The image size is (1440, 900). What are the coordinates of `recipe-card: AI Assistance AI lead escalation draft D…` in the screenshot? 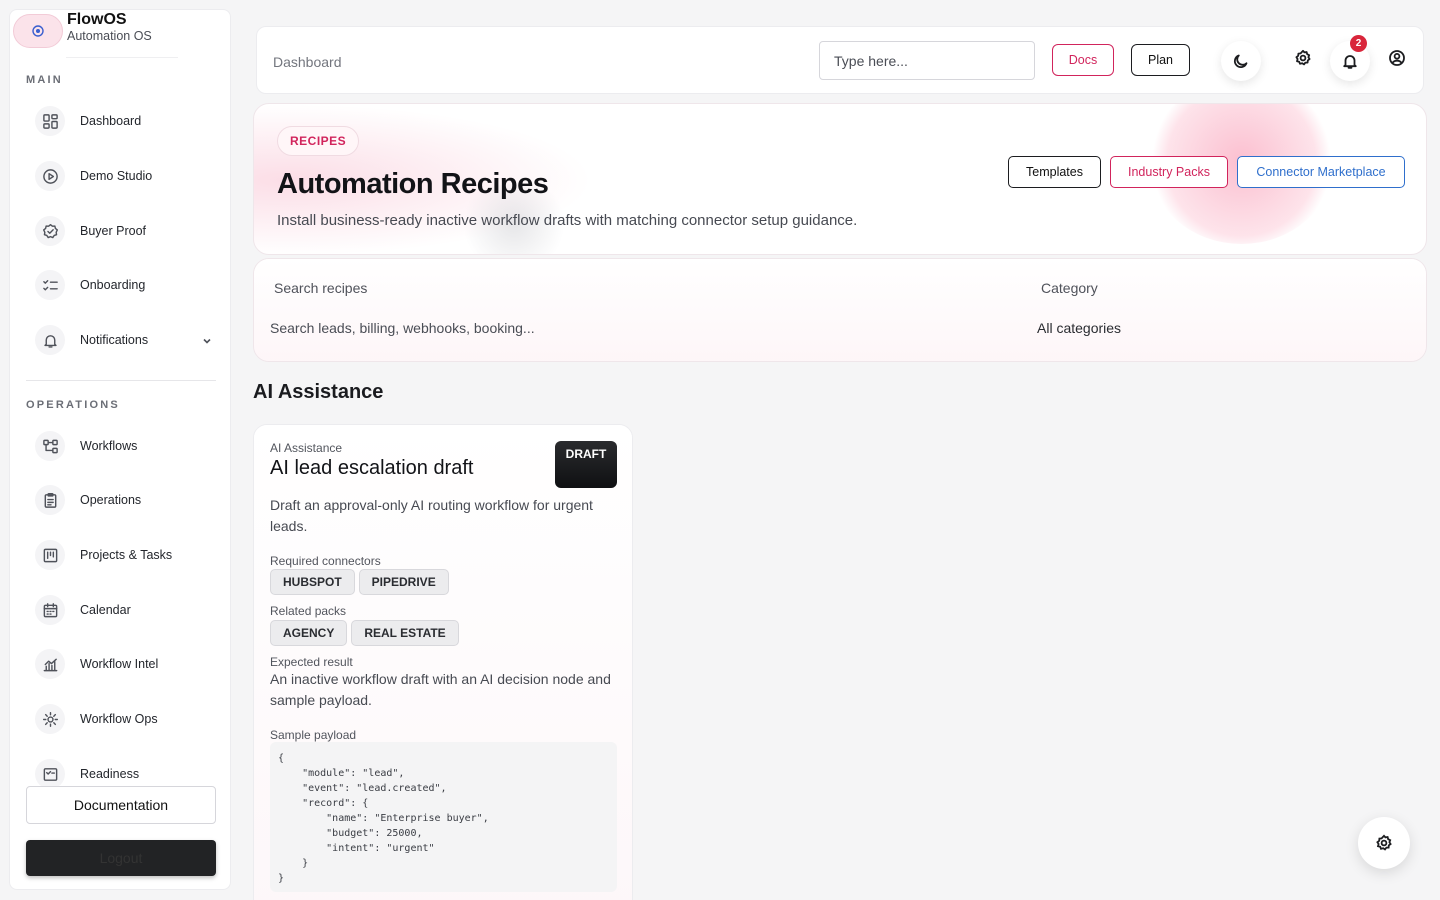 It's located at (443, 662).